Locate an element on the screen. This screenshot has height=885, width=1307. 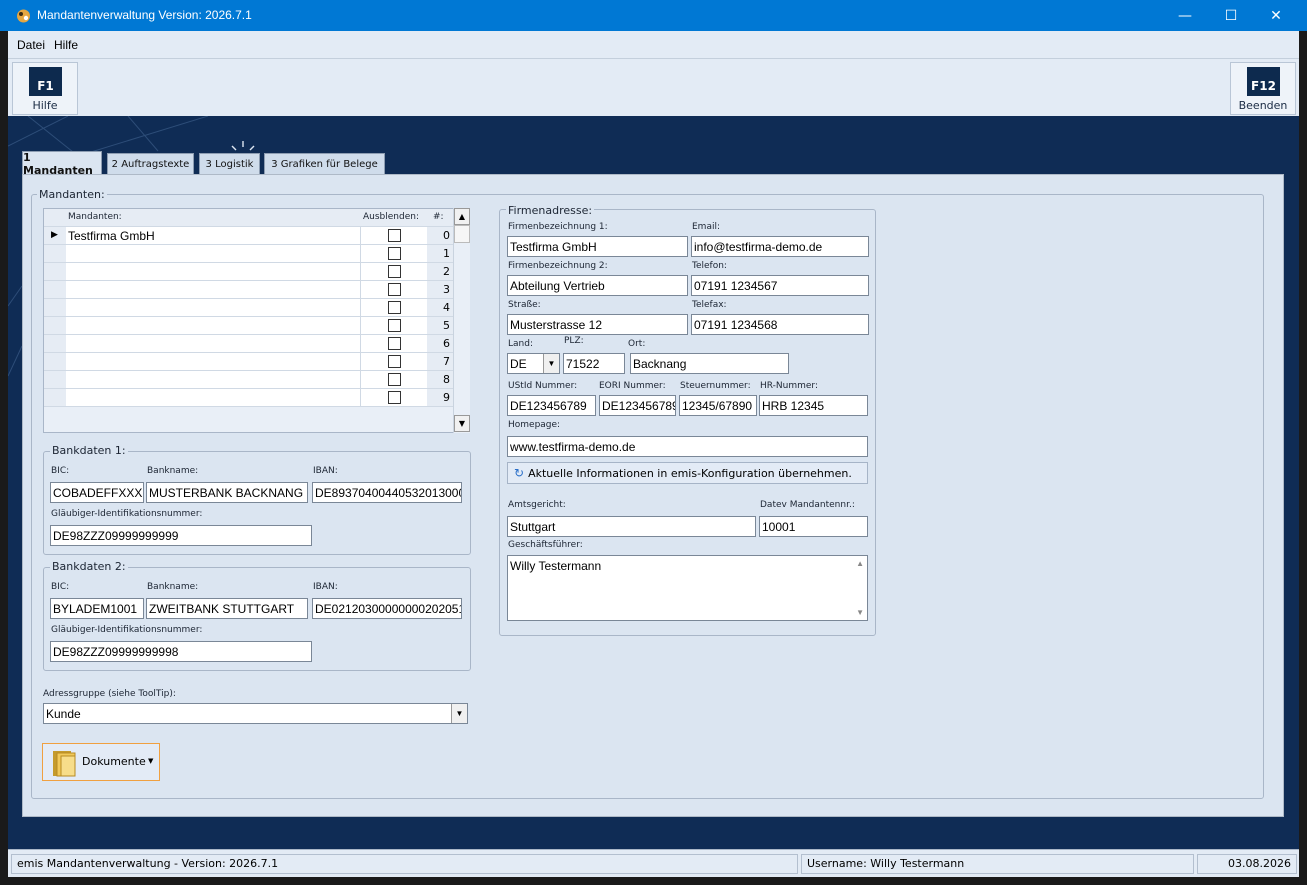
bank2-iban-label: IBAN: is located at coordinates (325, 587).